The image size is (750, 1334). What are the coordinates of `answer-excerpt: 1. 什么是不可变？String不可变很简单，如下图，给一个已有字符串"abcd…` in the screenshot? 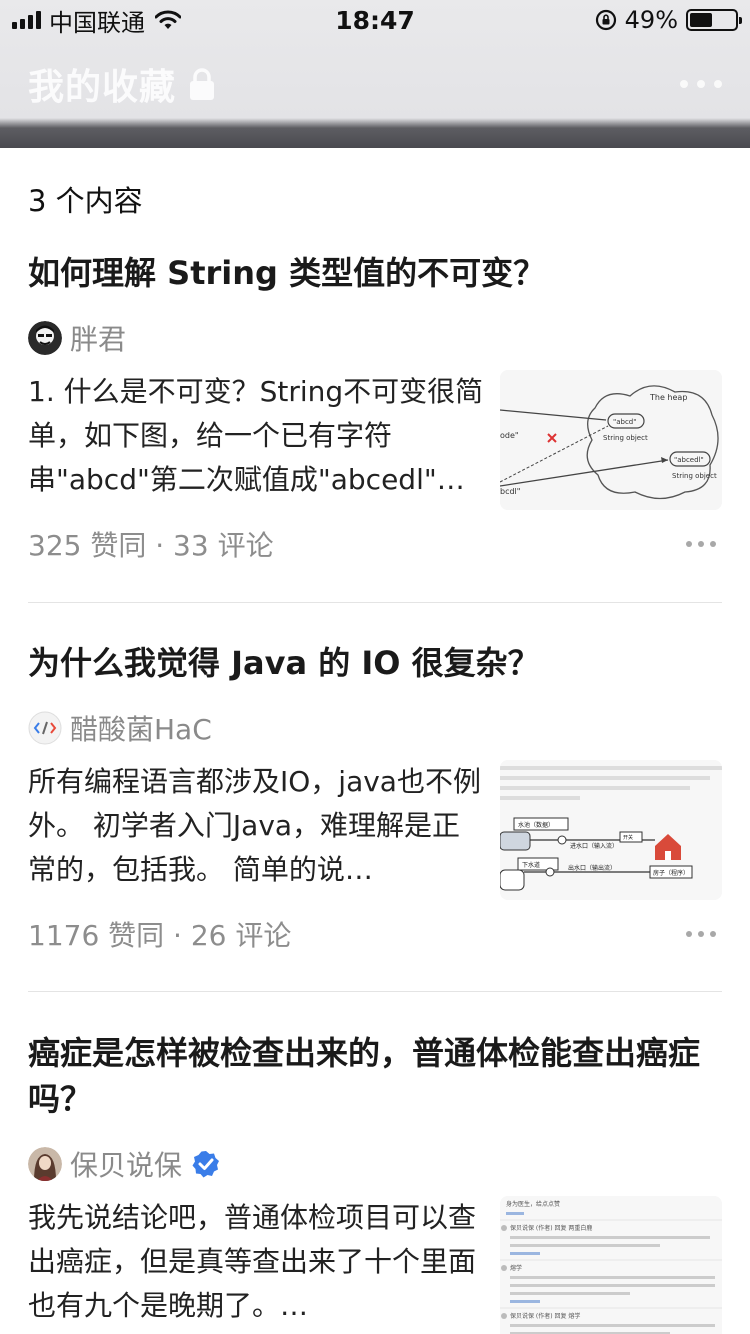 It's located at (256, 436).